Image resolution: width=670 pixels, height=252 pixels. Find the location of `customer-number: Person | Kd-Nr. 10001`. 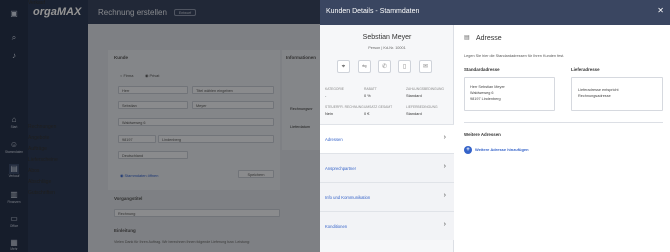

customer-number: Person | Kd-Nr. 10001 is located at coordinates (387, 48).